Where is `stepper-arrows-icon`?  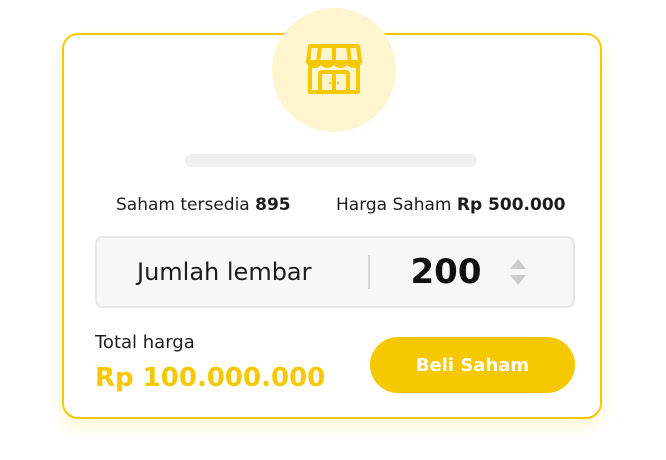 stepper-arrows-icon is located at coordinates (518, 272).